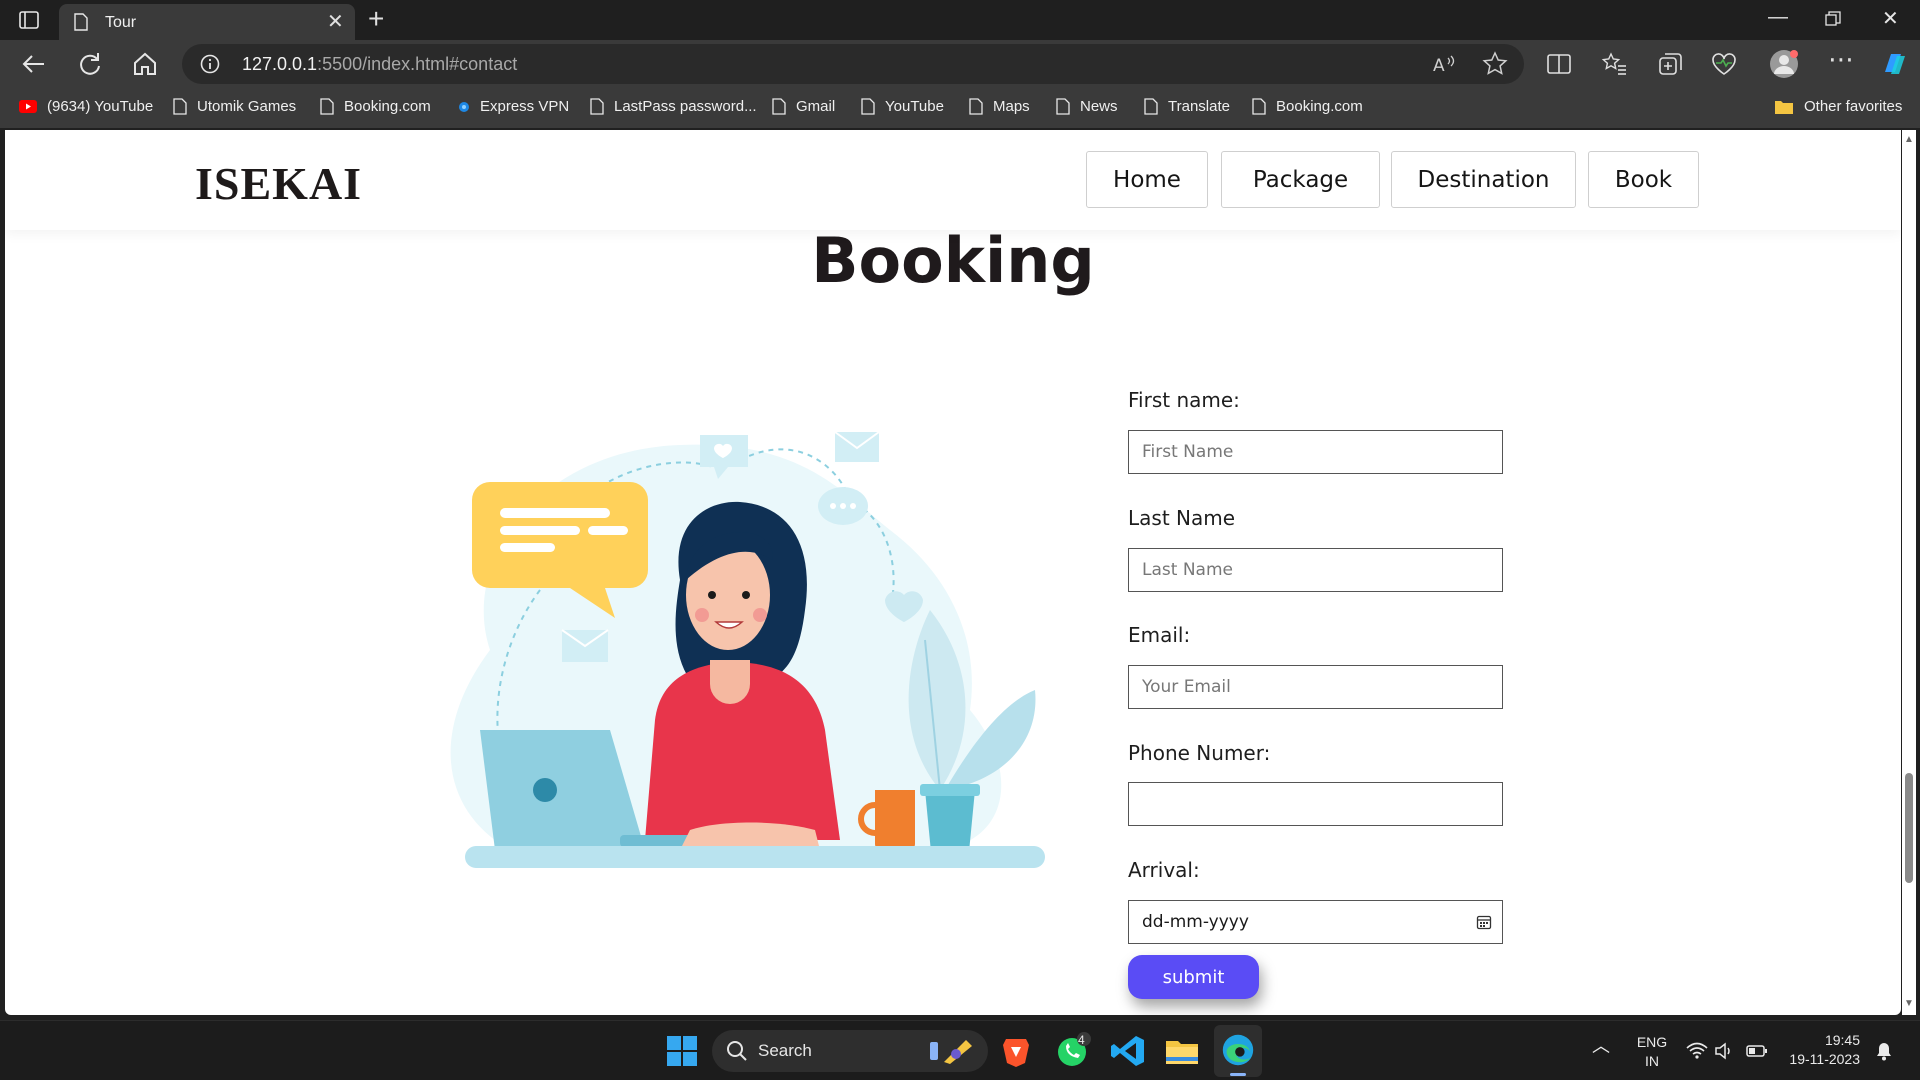 The image size is (1920, 1080). Describe the element at coordinates (121, 22) in the screenshot. I see `tab-title: Tour` at that location.